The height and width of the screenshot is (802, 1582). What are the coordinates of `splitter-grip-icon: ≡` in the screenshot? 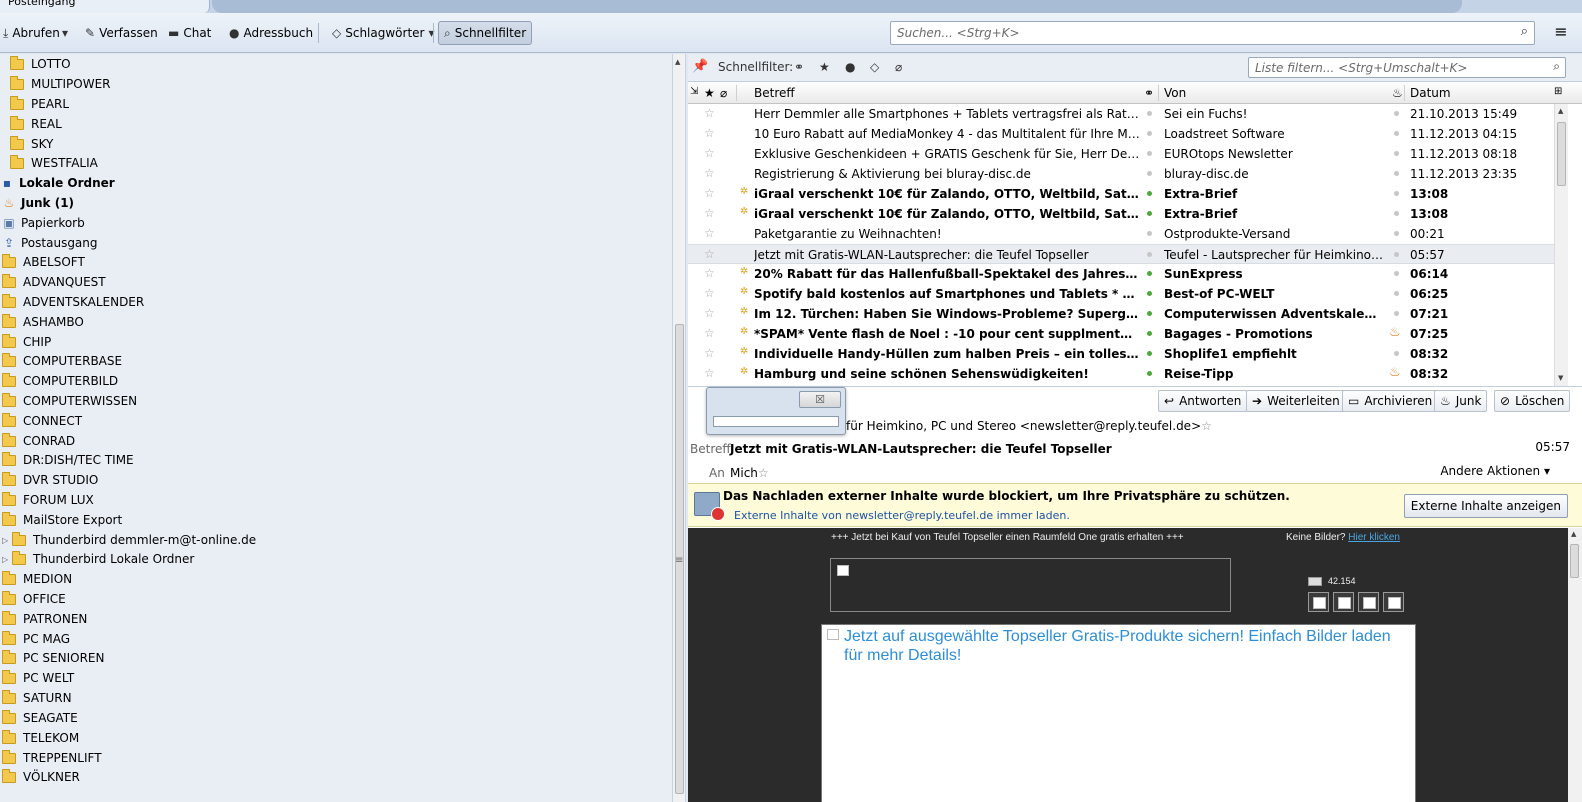 It's located at (679, 560).